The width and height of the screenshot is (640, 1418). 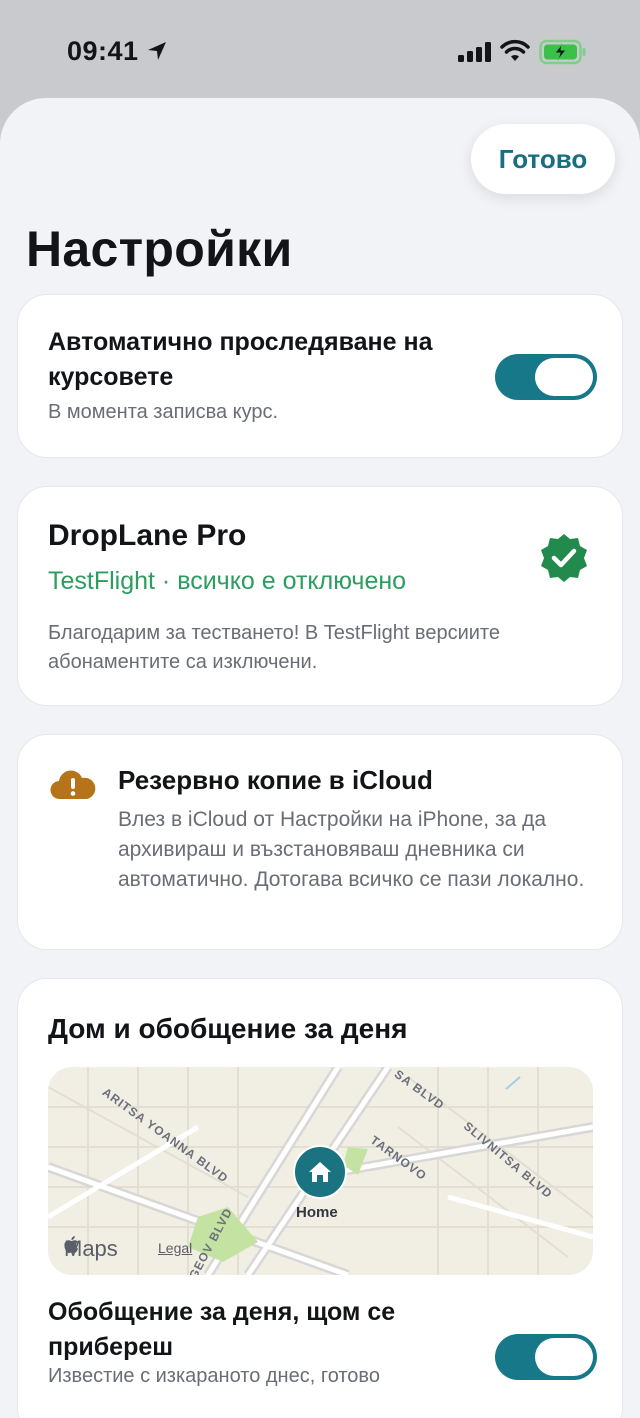 What do you see at coordinates (317, 1212) in the screenshot?
I see `home-pin-label: Home` at bounding box center [317, 1212].